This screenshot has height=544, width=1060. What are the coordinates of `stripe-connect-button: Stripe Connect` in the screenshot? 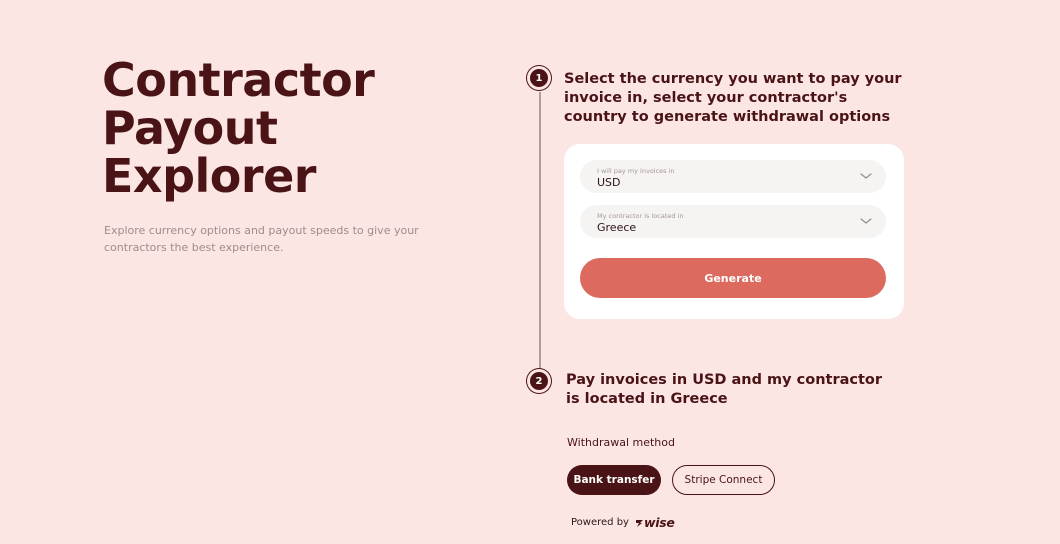 It's located at (723, 480).